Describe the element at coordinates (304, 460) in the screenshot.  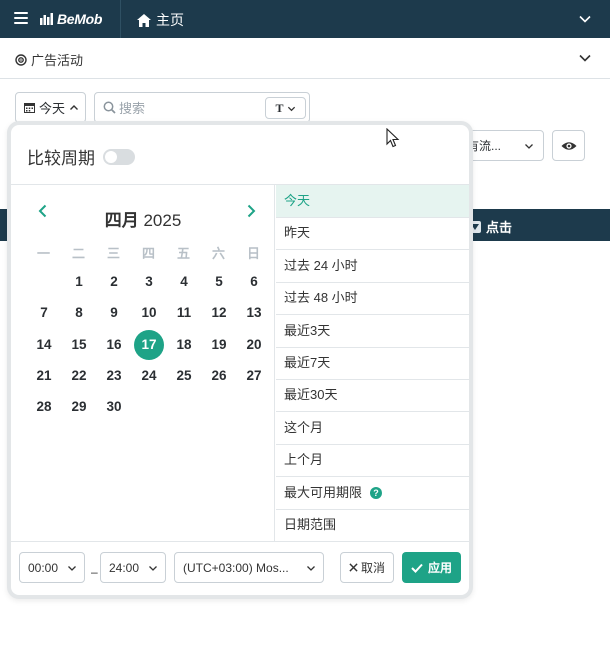
I see `preset-label: 上个月` at that location.